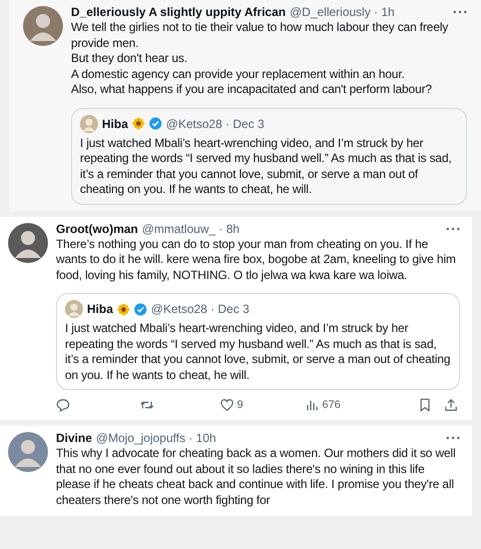 The height and width of the screenshot is (549, 481). I want to click on tweet-text: But they don't hear us., so click(129, 58).